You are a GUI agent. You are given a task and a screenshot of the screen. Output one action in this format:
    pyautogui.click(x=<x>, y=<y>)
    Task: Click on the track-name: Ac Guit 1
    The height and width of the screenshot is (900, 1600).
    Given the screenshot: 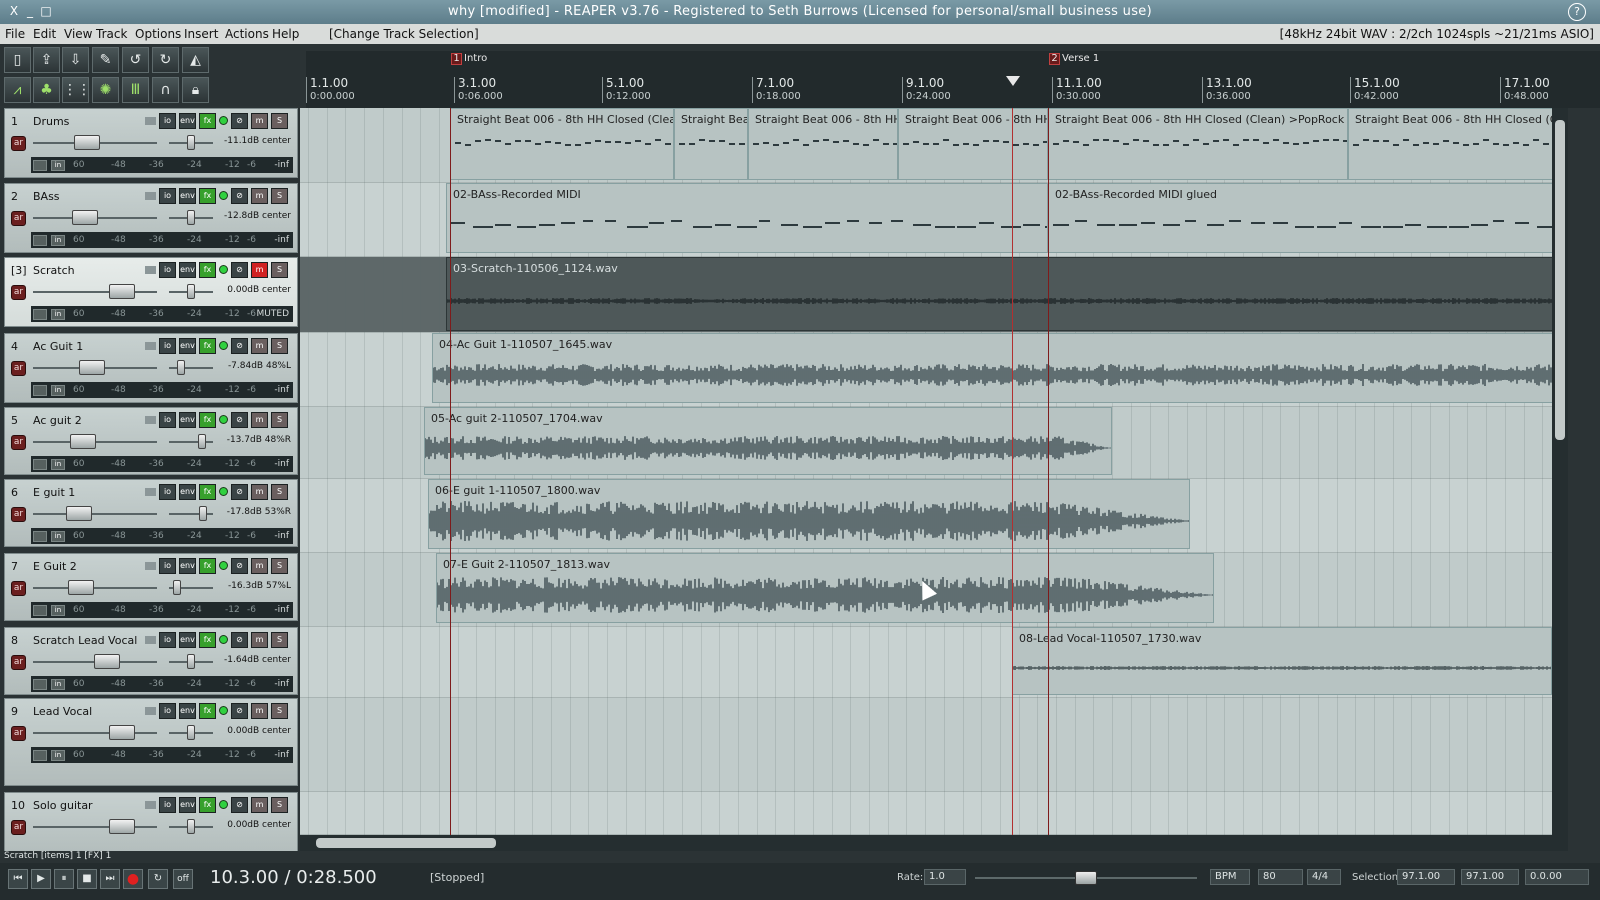 What is the action you would take?
    pyautogui.click(x=58, y=346)
    